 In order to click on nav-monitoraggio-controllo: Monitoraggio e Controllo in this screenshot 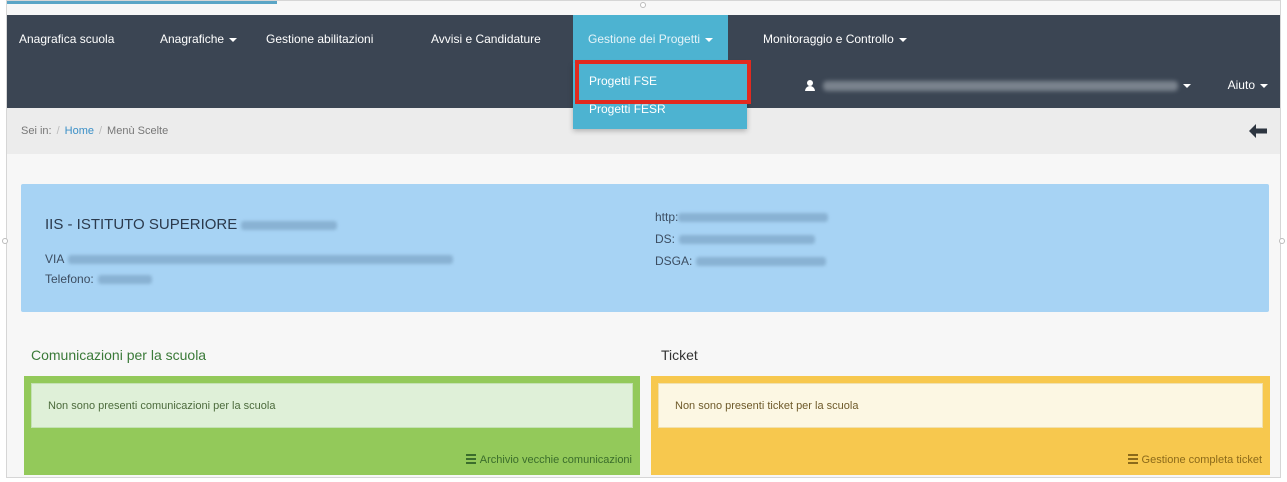, I will do `click(835, 39)`.